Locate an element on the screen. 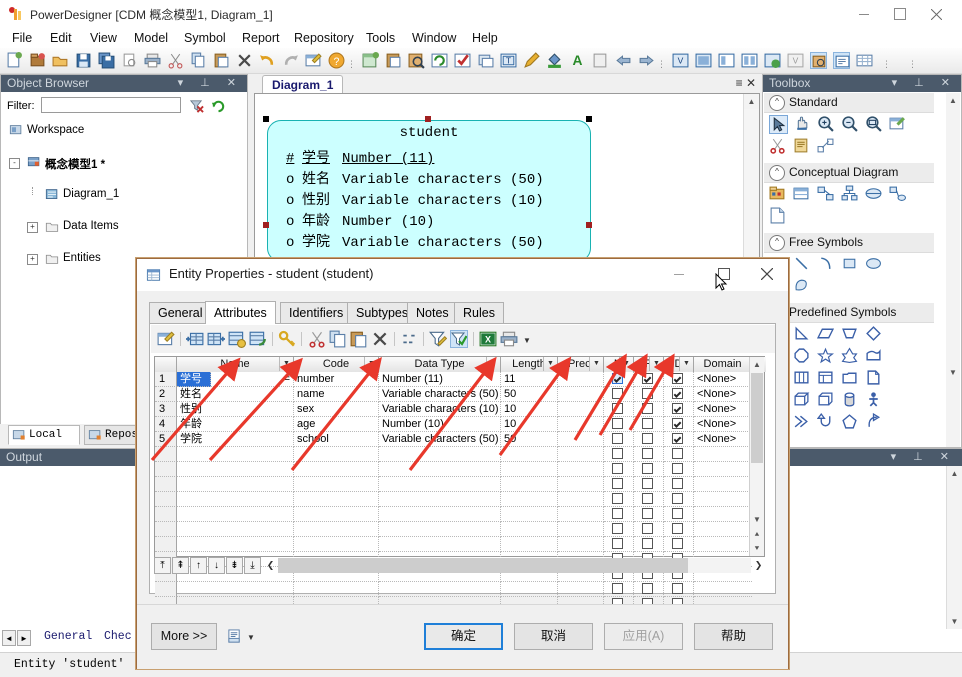  star6-icon is located at coordinates (850, 356).